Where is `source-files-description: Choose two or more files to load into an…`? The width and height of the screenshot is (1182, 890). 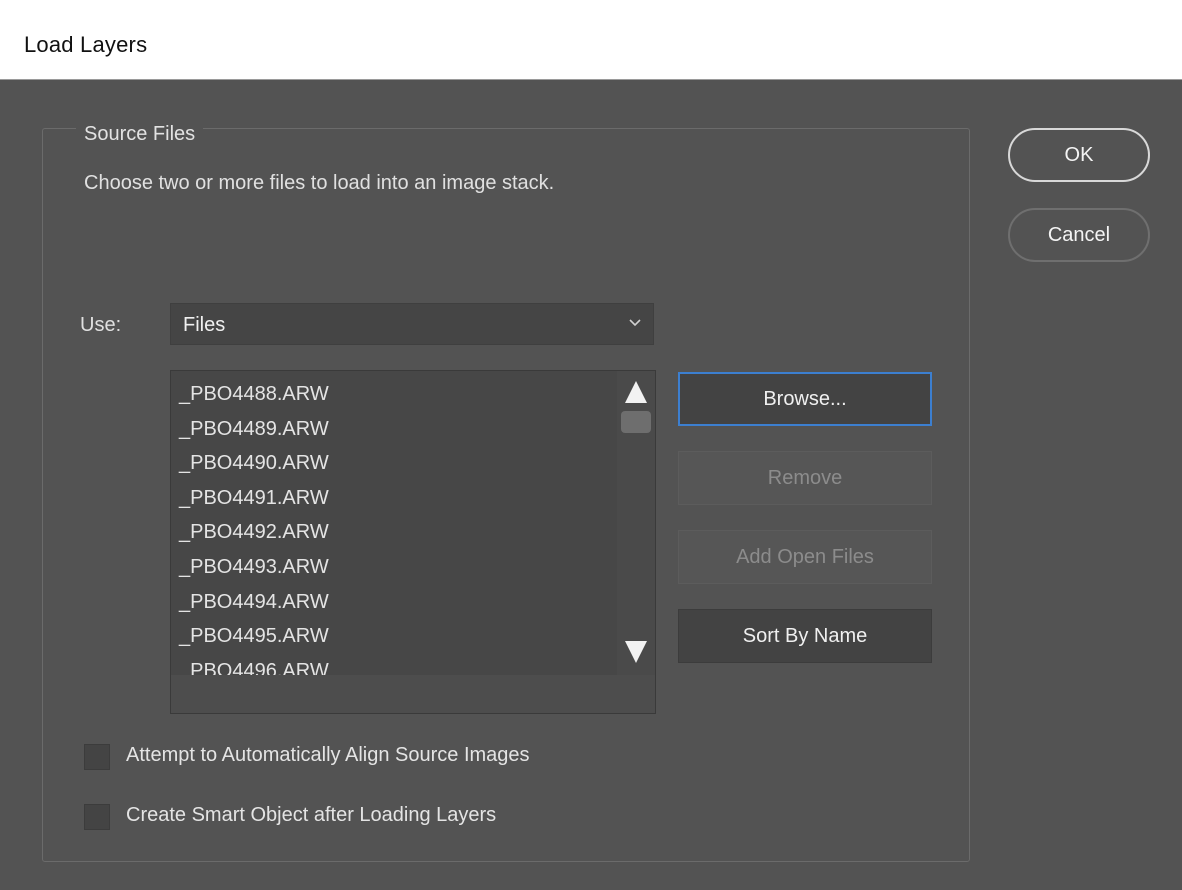 source-files-description: Choose two or more files to load into an… is located at coordinates (319, 183).